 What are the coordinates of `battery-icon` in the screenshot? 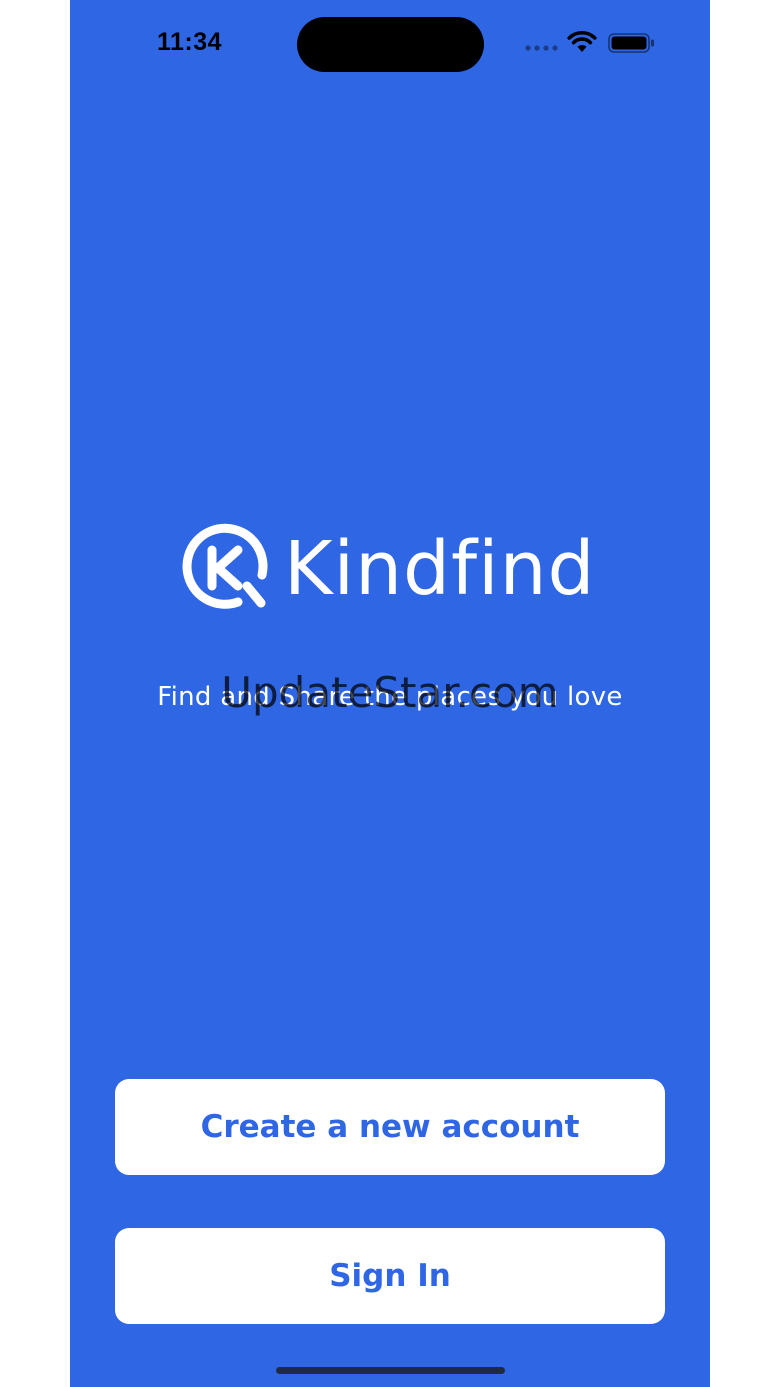 It's located at (631, 43).